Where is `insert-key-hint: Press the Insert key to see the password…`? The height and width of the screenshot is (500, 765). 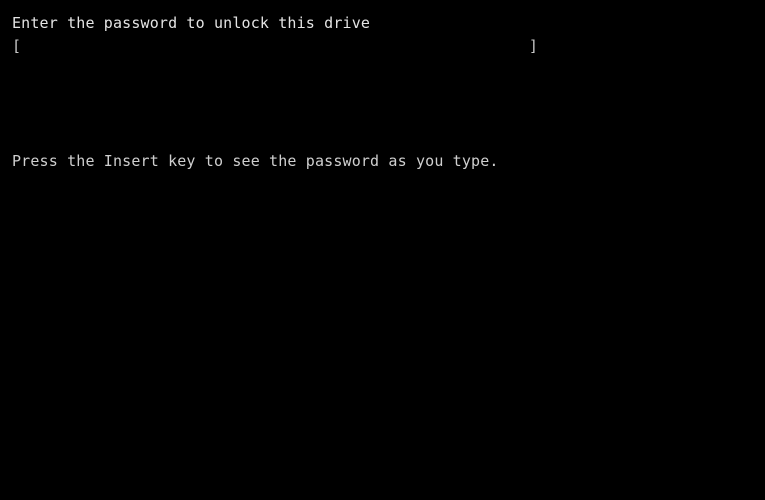
insert-key-hint: Press the Insert key to see the password… is located at coordinates (255, 161).